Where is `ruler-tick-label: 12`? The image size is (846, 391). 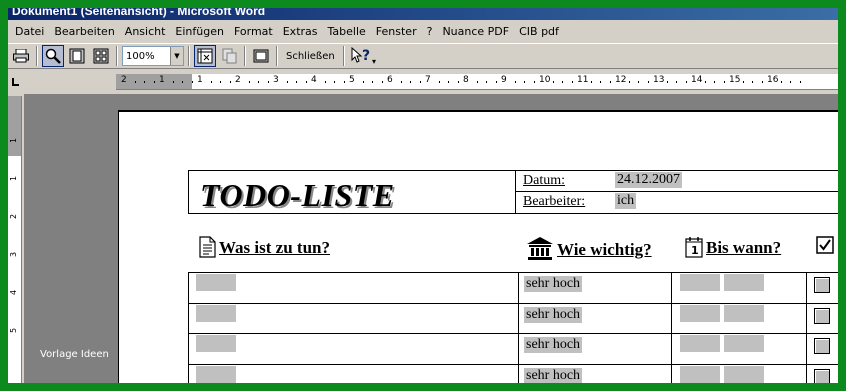 ruler-tick-label: 12 is located at coordinates (621, 80).